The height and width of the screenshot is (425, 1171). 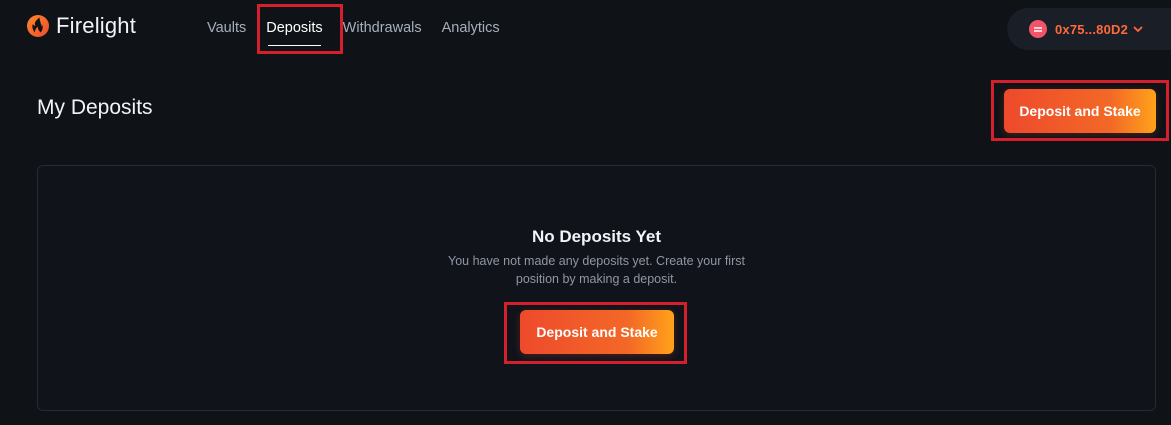 What do you see at coordinates (597, 332) in the screenshot?
I see `empty-state-deposit-button: Deposit and Stake` at bounding box center [597, 332].